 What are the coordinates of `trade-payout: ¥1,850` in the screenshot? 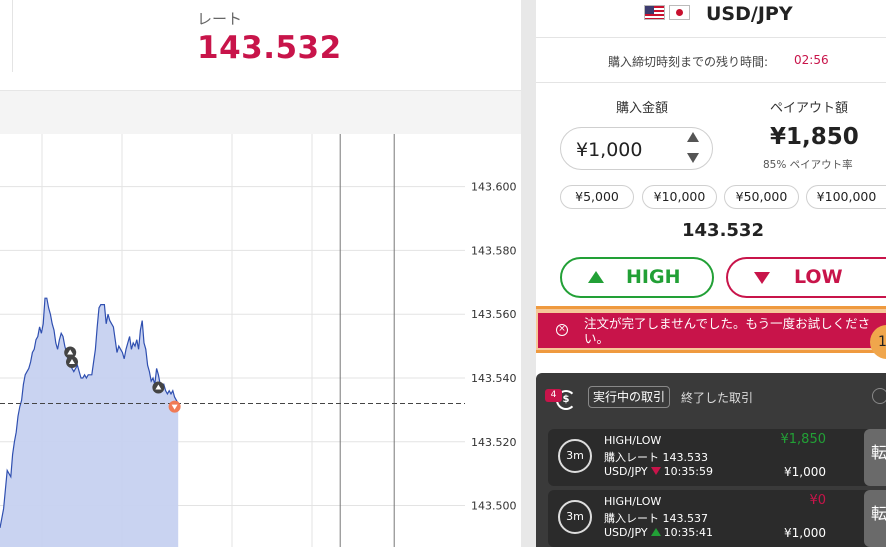 It's located at (803, 439).